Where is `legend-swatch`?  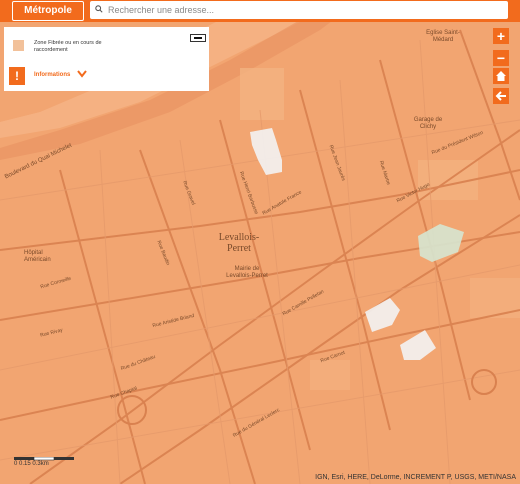 legend-swatch is located at coordinates (18, 45).